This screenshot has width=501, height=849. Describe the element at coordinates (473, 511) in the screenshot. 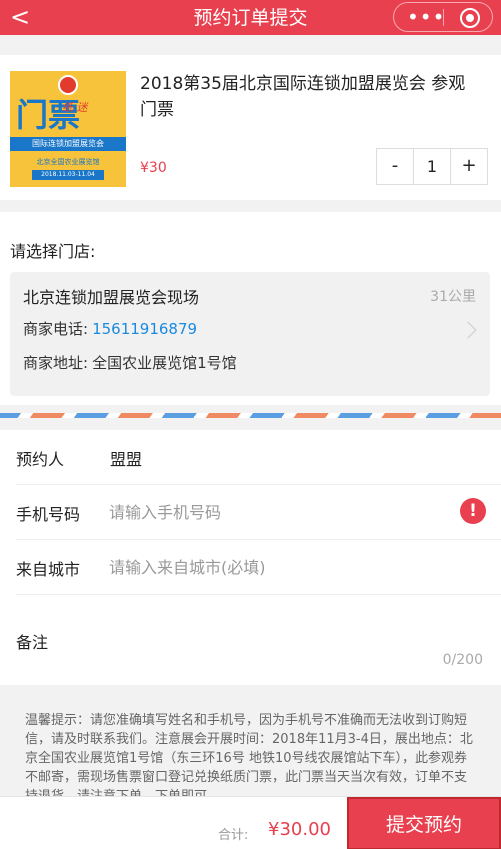

I see `warning-icon: !` at that location.